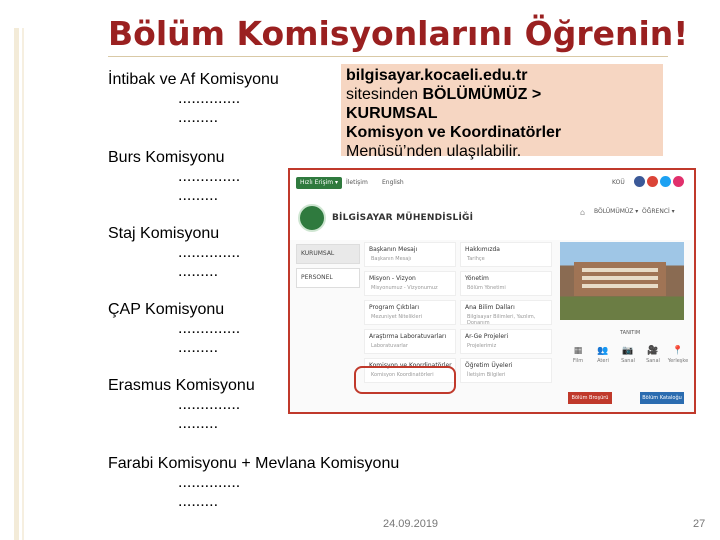  I want to click on cell-sub: Projelerimiz, so click(482, 346).